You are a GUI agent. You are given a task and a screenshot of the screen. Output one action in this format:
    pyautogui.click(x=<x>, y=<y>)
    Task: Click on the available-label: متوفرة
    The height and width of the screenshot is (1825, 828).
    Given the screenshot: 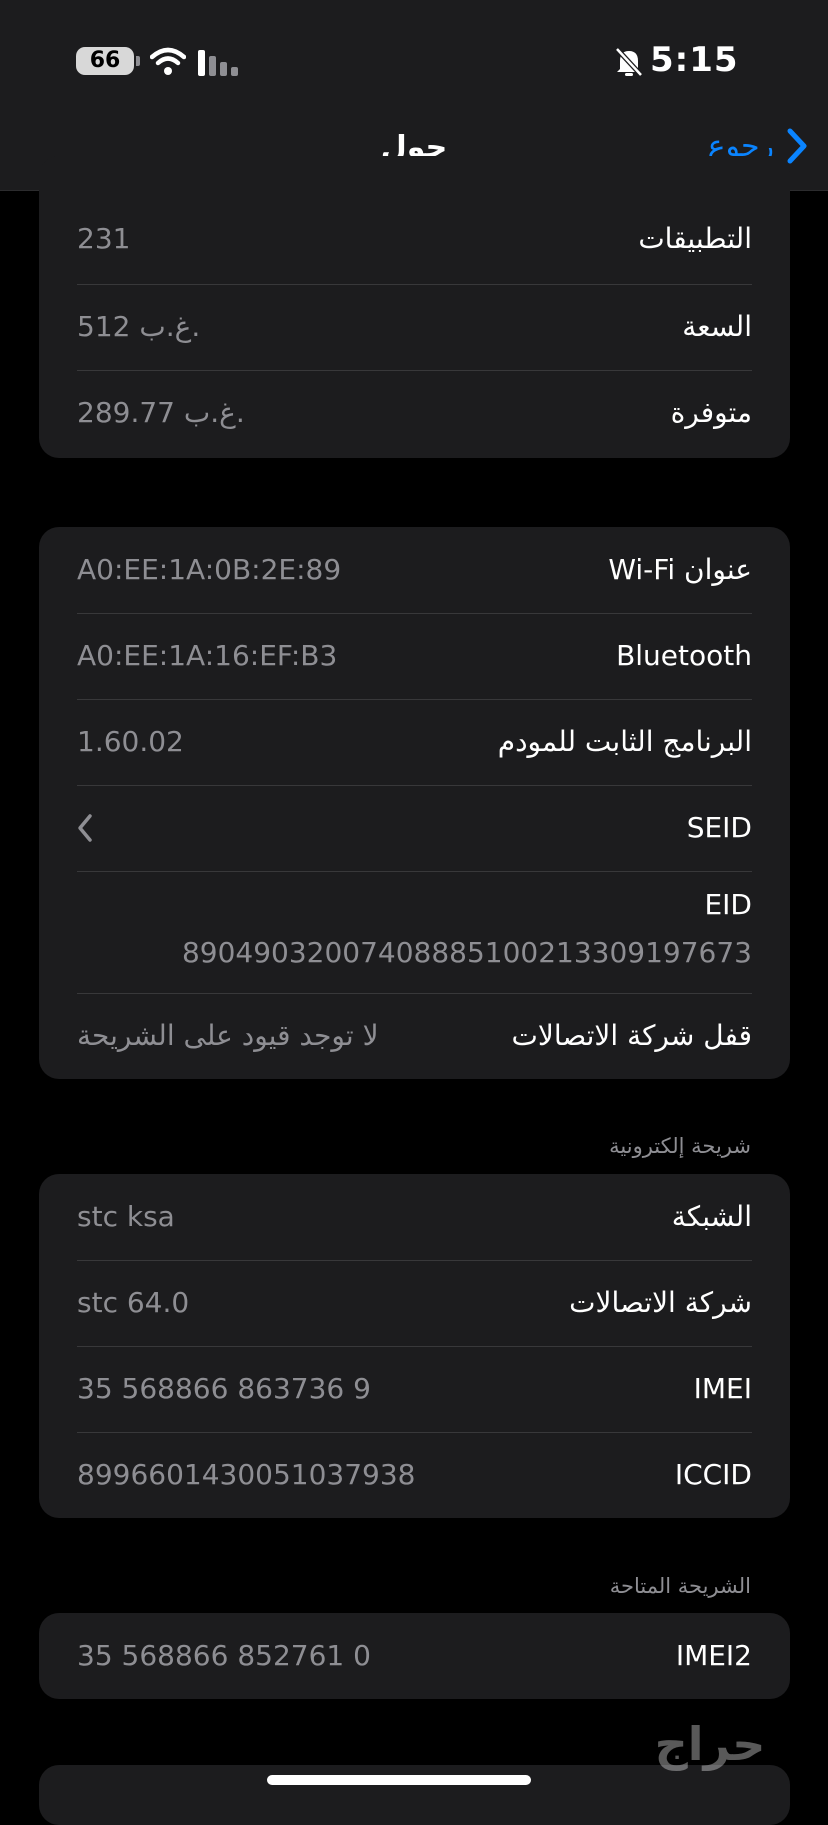 What is the action you would take?
    pyautogui.click(x=711, y=412)
    